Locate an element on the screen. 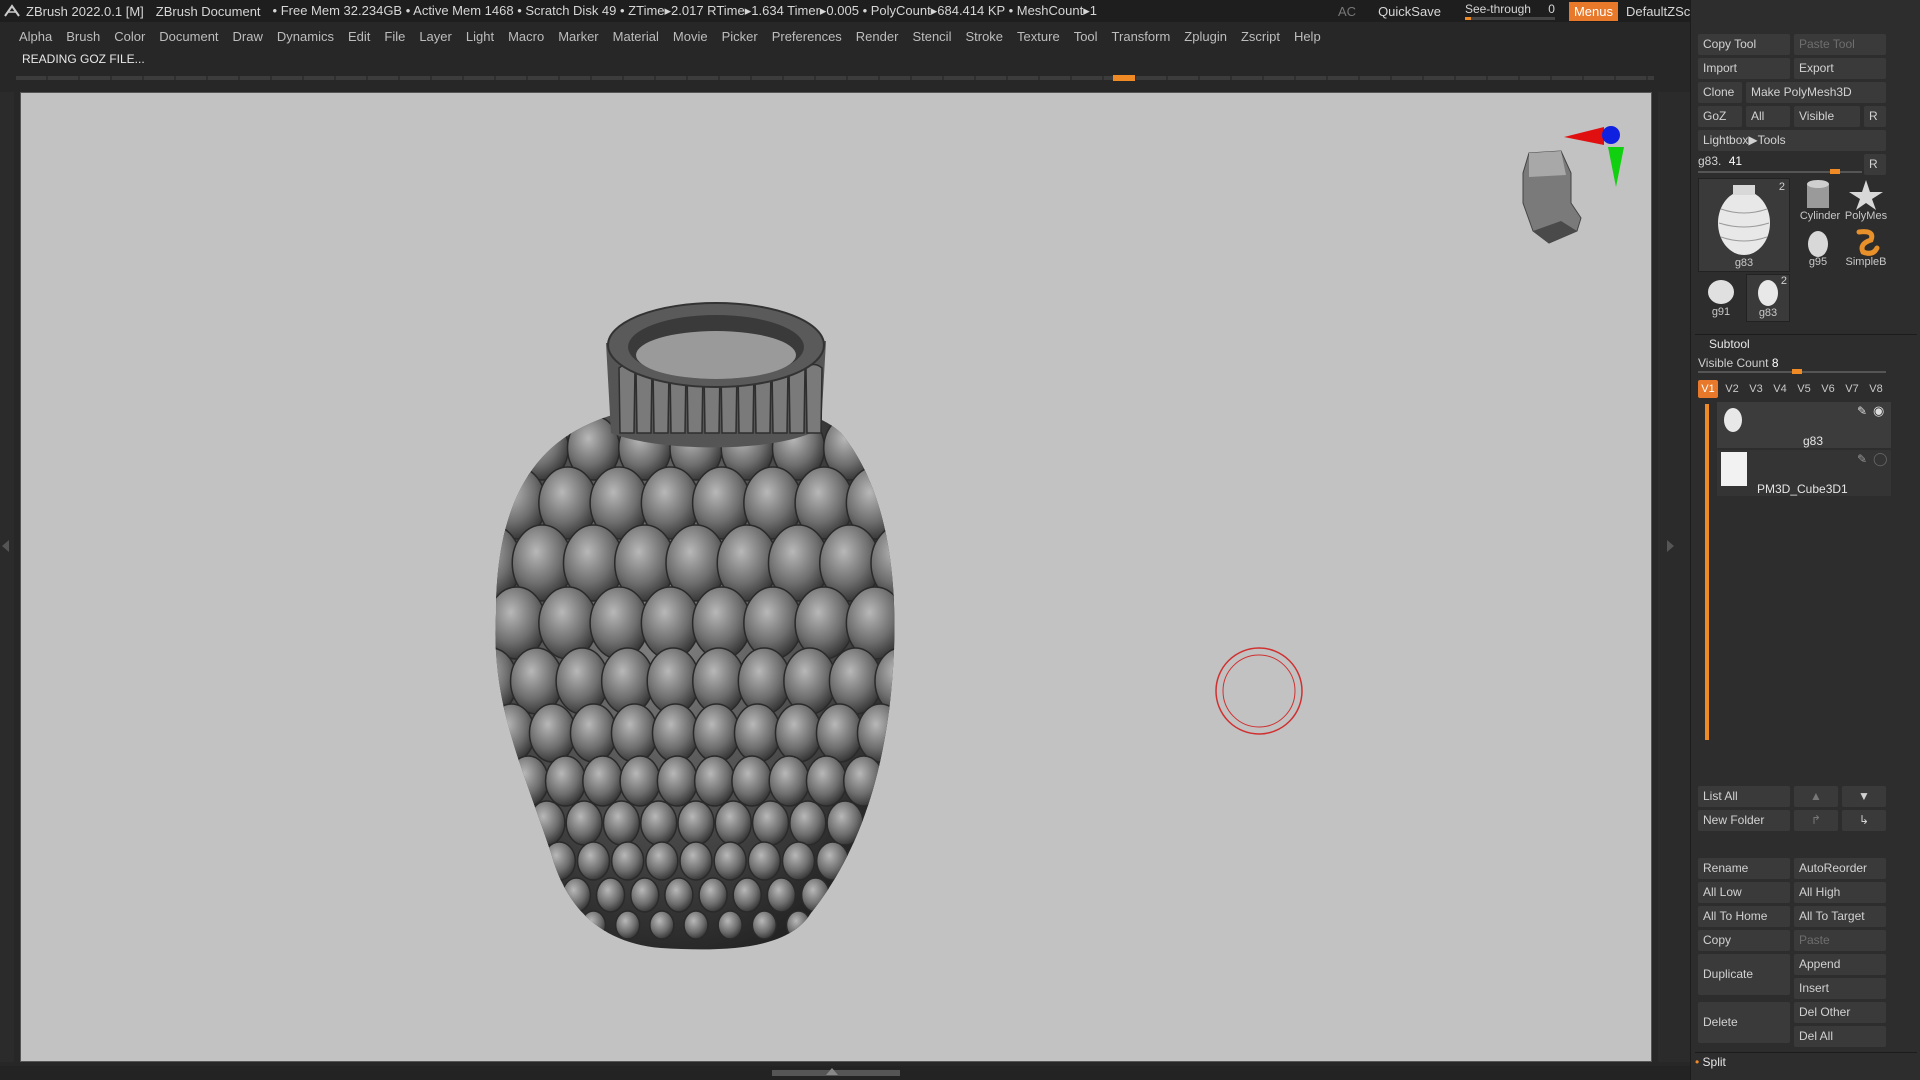  quicksave-button: QuickSave is located at coordinates (1409, 11).